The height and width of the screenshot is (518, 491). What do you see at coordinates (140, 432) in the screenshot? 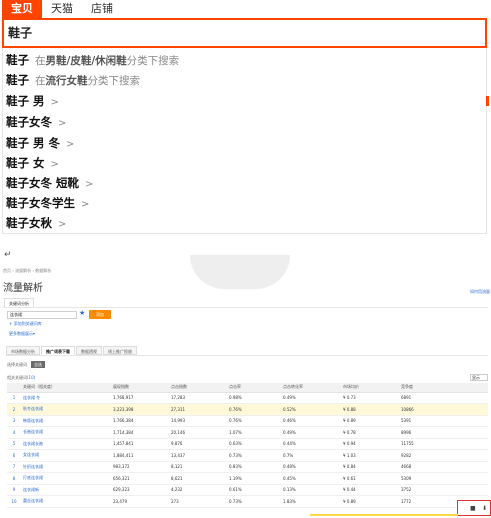
I see `table-cell: 1,714,384` at bounding box center [140, 432].